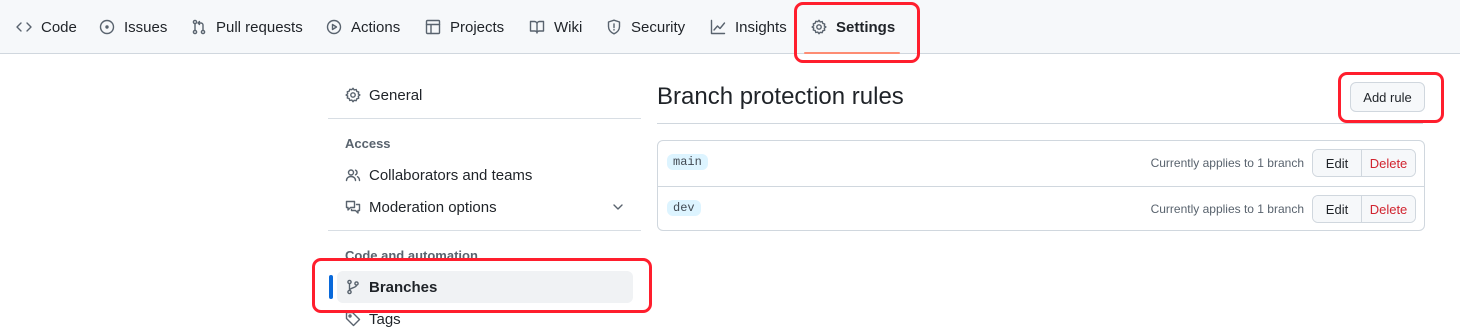 The image size is (1460, 335). I want to click on tab-insights: Insights, so click(748, 27).